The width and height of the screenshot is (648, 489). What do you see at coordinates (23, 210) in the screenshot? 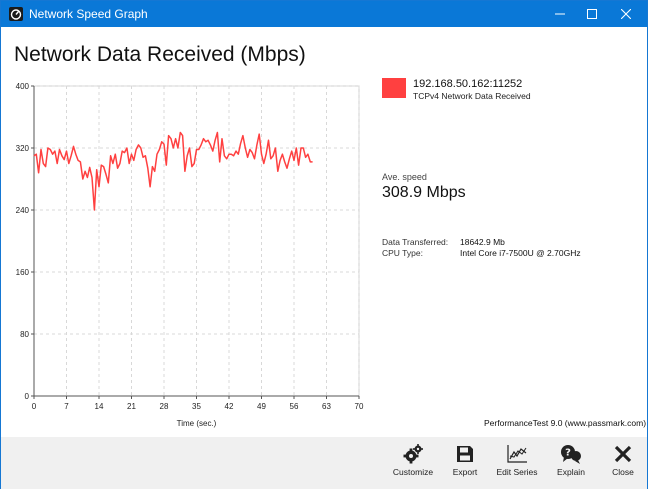
I see `y-tick-label: 240` at bounding box center [23, 210].